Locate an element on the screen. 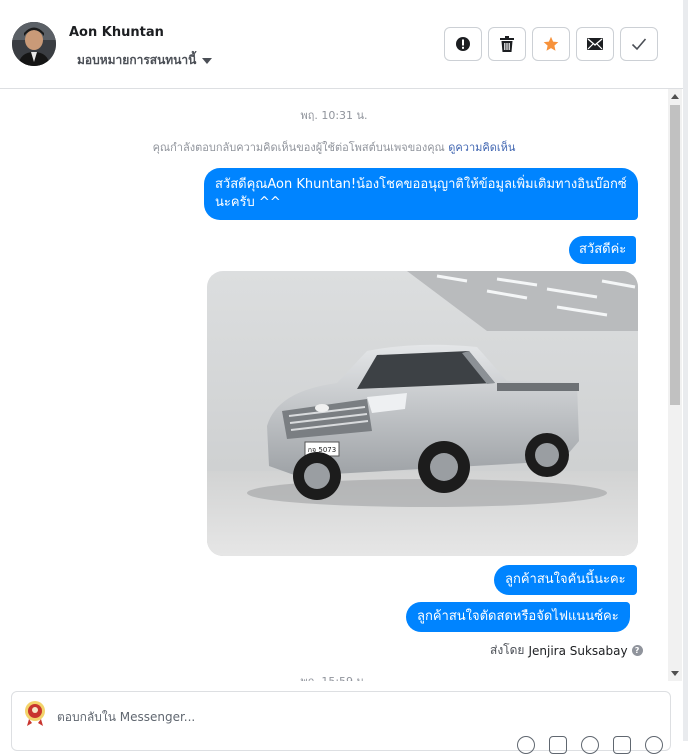  star-button is located at coordinates (551, 44).